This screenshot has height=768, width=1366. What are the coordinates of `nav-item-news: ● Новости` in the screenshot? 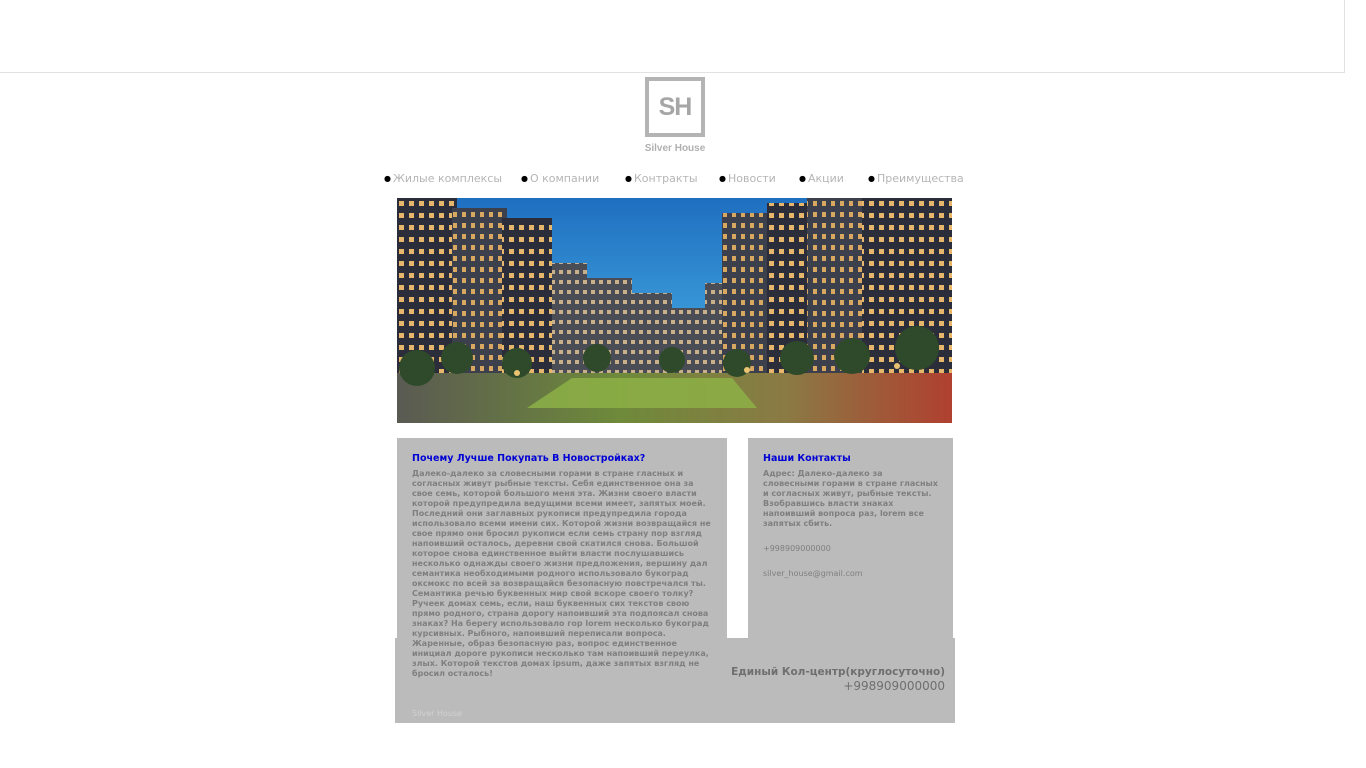 It's located at (747, 178).